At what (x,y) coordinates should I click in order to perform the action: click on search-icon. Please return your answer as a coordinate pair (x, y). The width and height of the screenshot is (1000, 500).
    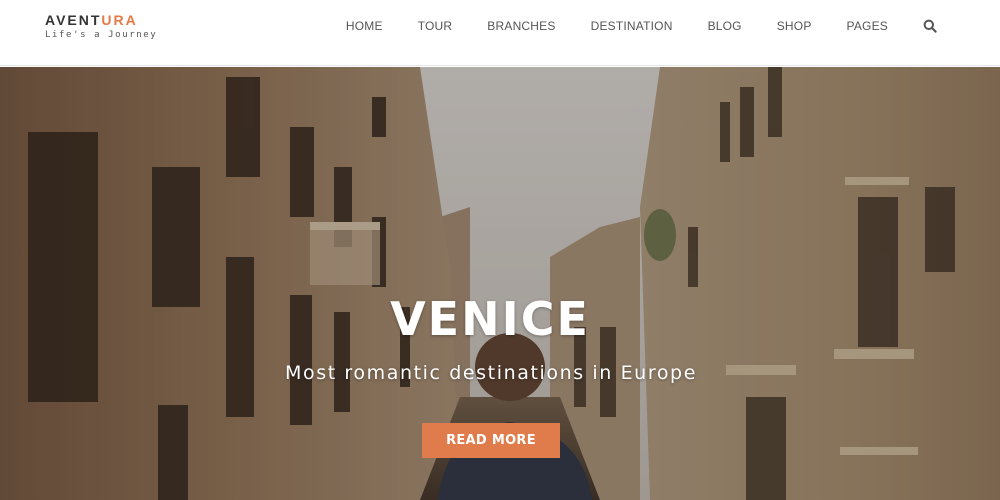
    Looking at the image, I should click on (930, 26).